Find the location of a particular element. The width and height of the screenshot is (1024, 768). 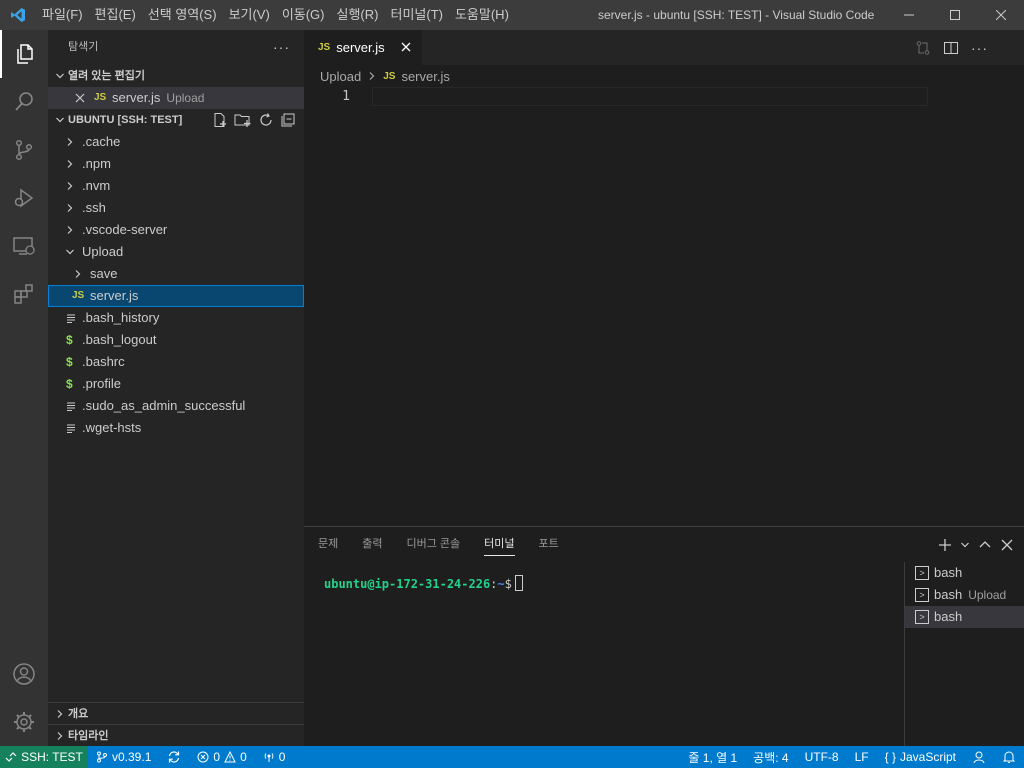

tab-terminal: 터미널 is located at coordinates (499, 544).